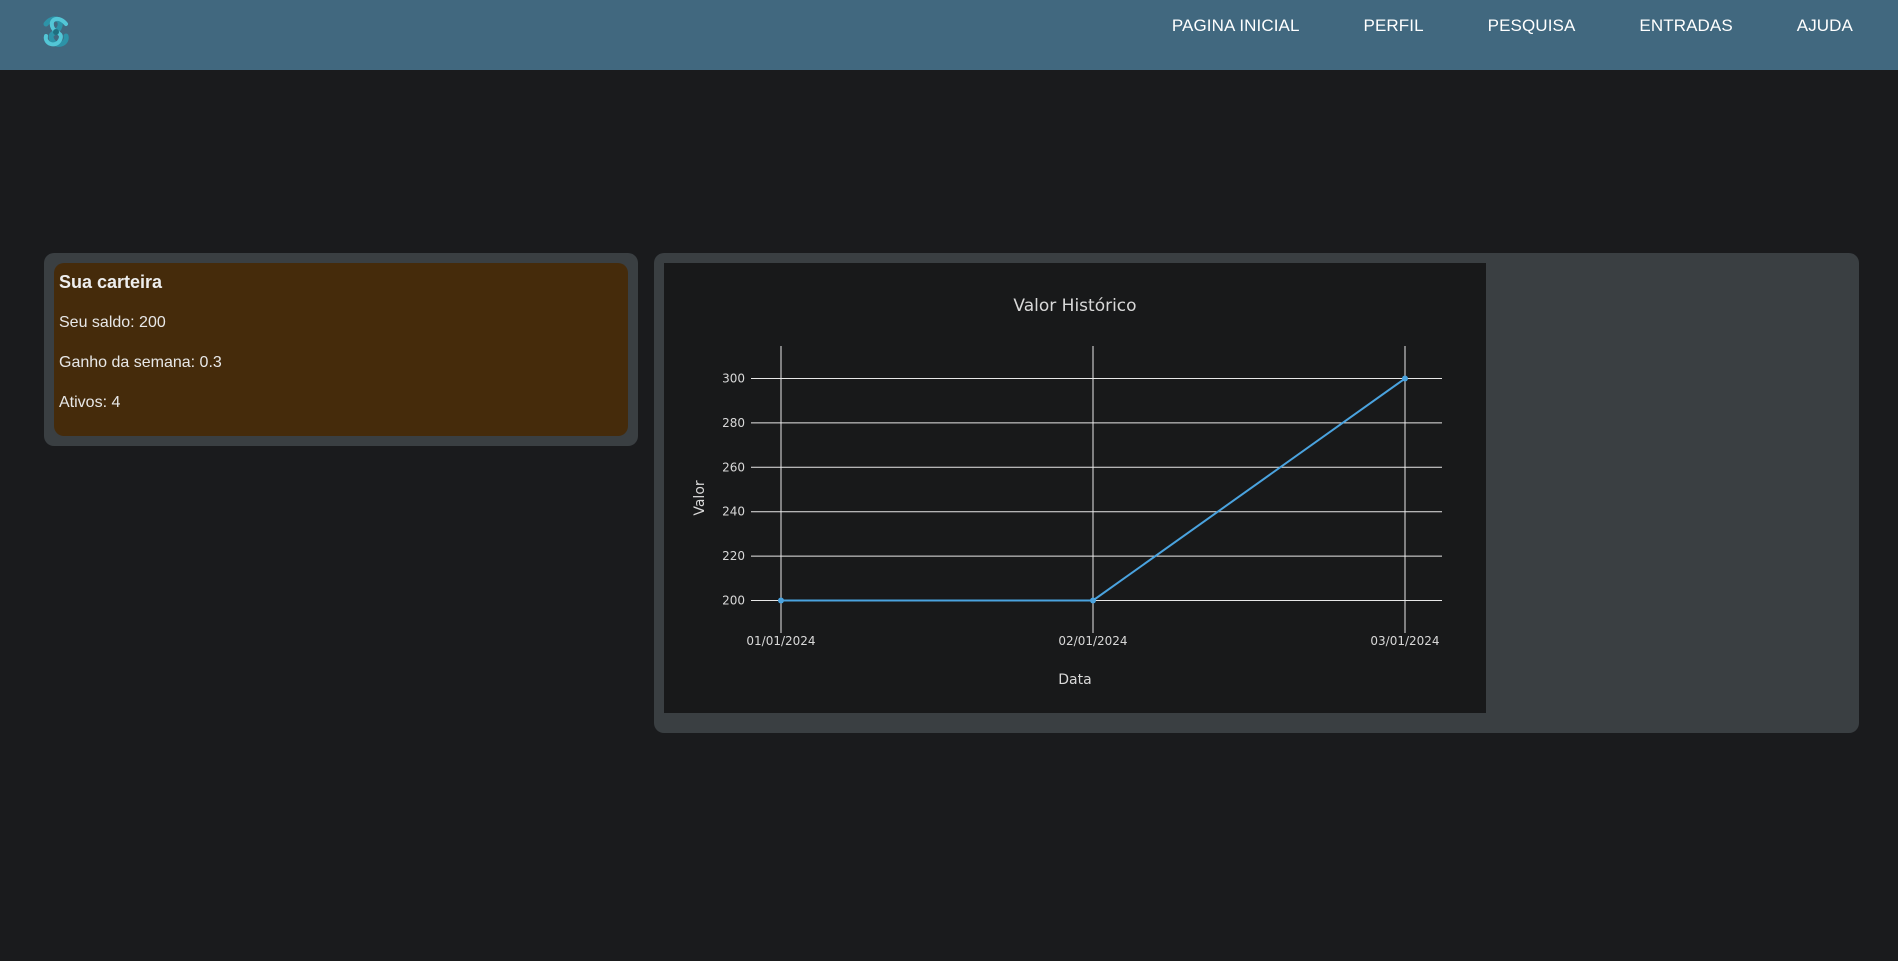 The height and width of the screenshot is (961, 1898). Describe the element at coordinates (1236, 26) in the screenshot. I see `nav-pagina-inicial: PAGINA INICIAL` at that location.